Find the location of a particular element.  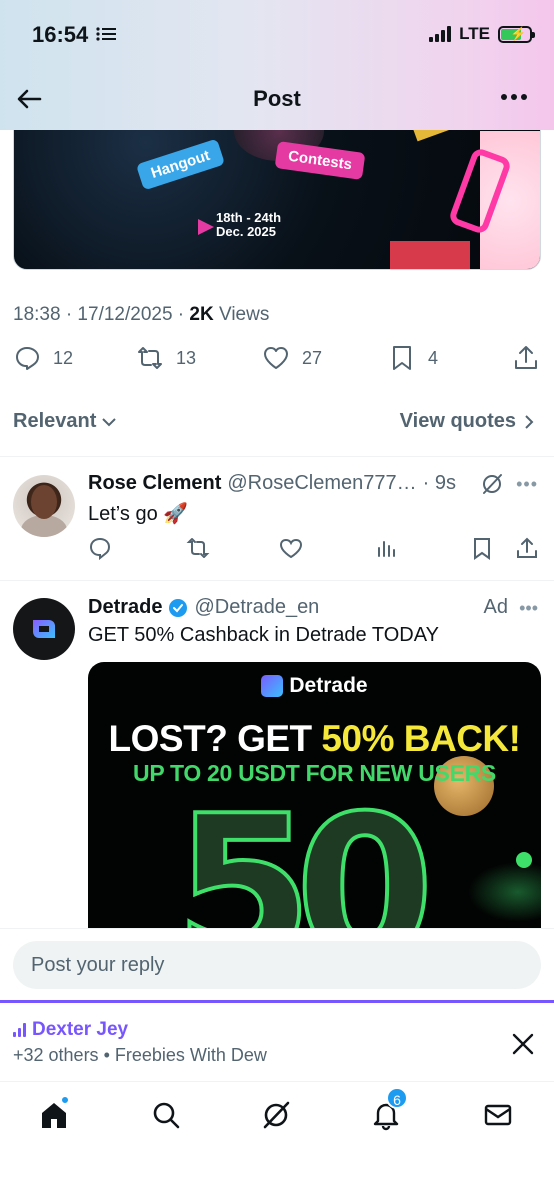

home-unread-dot is located at coordinates (65, 1100).